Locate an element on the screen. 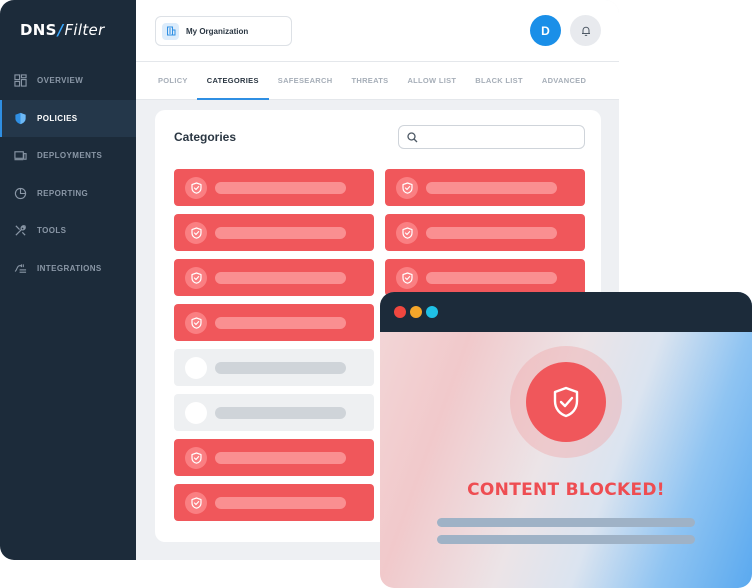  maximize-window-dot is located at coordinates (432, 312).